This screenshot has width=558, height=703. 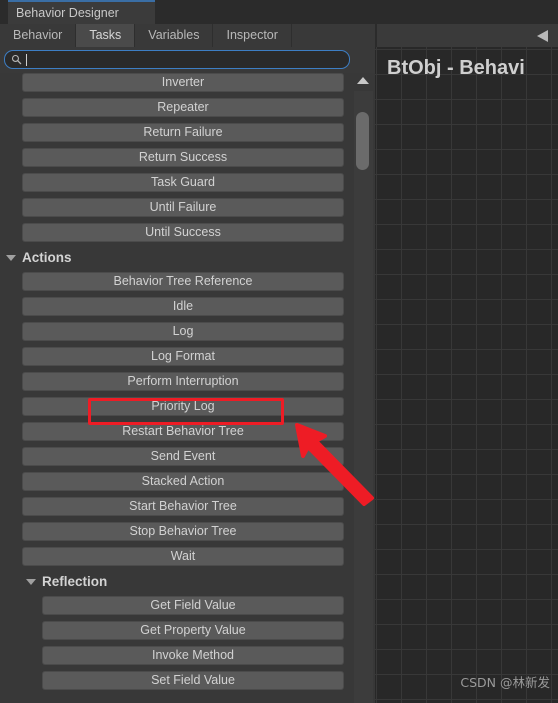 I want to click on scrollbar-thumb, so click(x=362, y=141).